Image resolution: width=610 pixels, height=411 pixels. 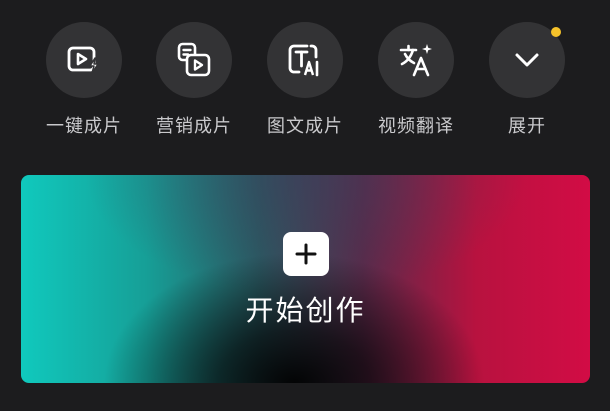 I want to click on tool-video-translate-button, so click(x=416, y=60).